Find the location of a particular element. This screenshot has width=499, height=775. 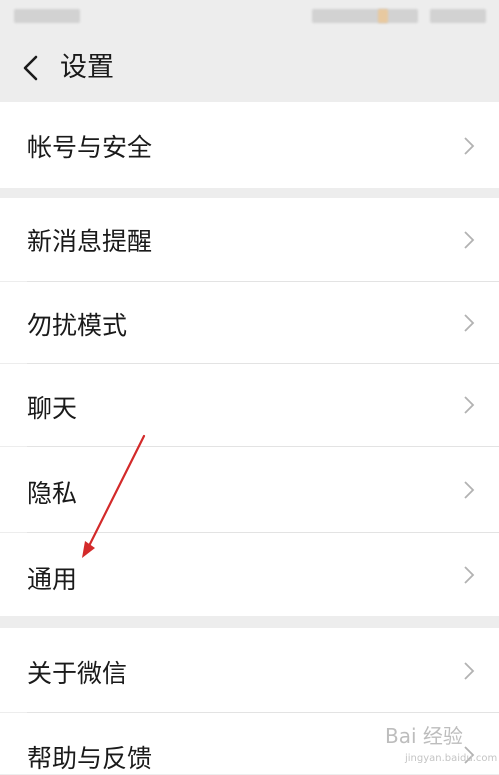

settings-item-label: 帮助与反馈 is located at coordinates (90, 758).